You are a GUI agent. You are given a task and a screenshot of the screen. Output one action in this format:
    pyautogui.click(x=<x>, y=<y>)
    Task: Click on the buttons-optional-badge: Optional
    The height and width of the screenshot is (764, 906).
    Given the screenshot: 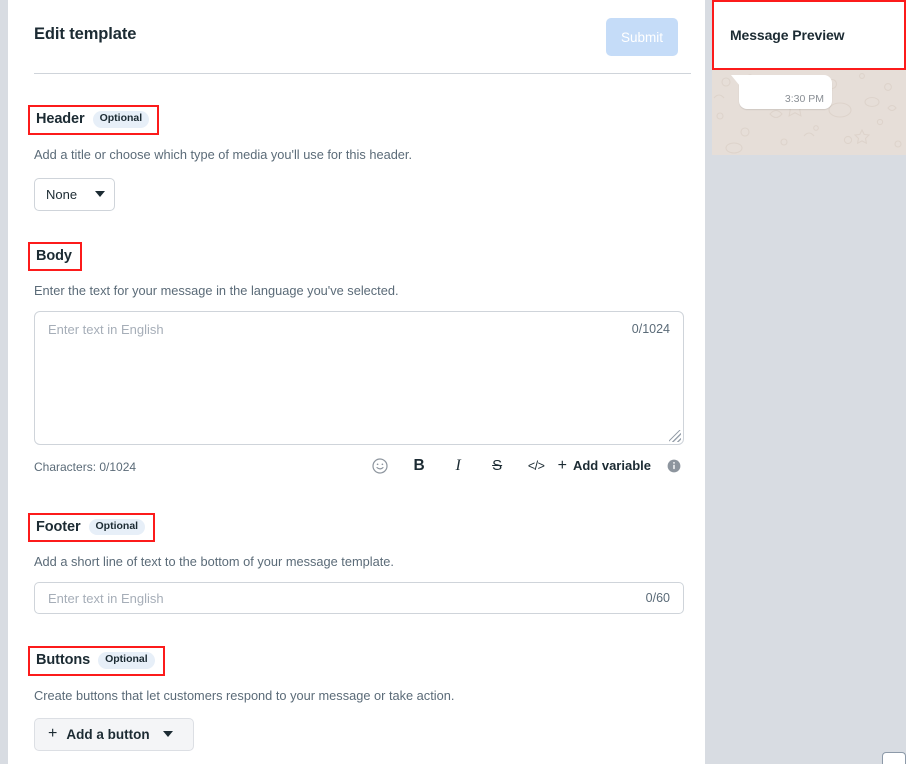 What is the action you would take?
    pyautogui.click(x=126, y=660)
    